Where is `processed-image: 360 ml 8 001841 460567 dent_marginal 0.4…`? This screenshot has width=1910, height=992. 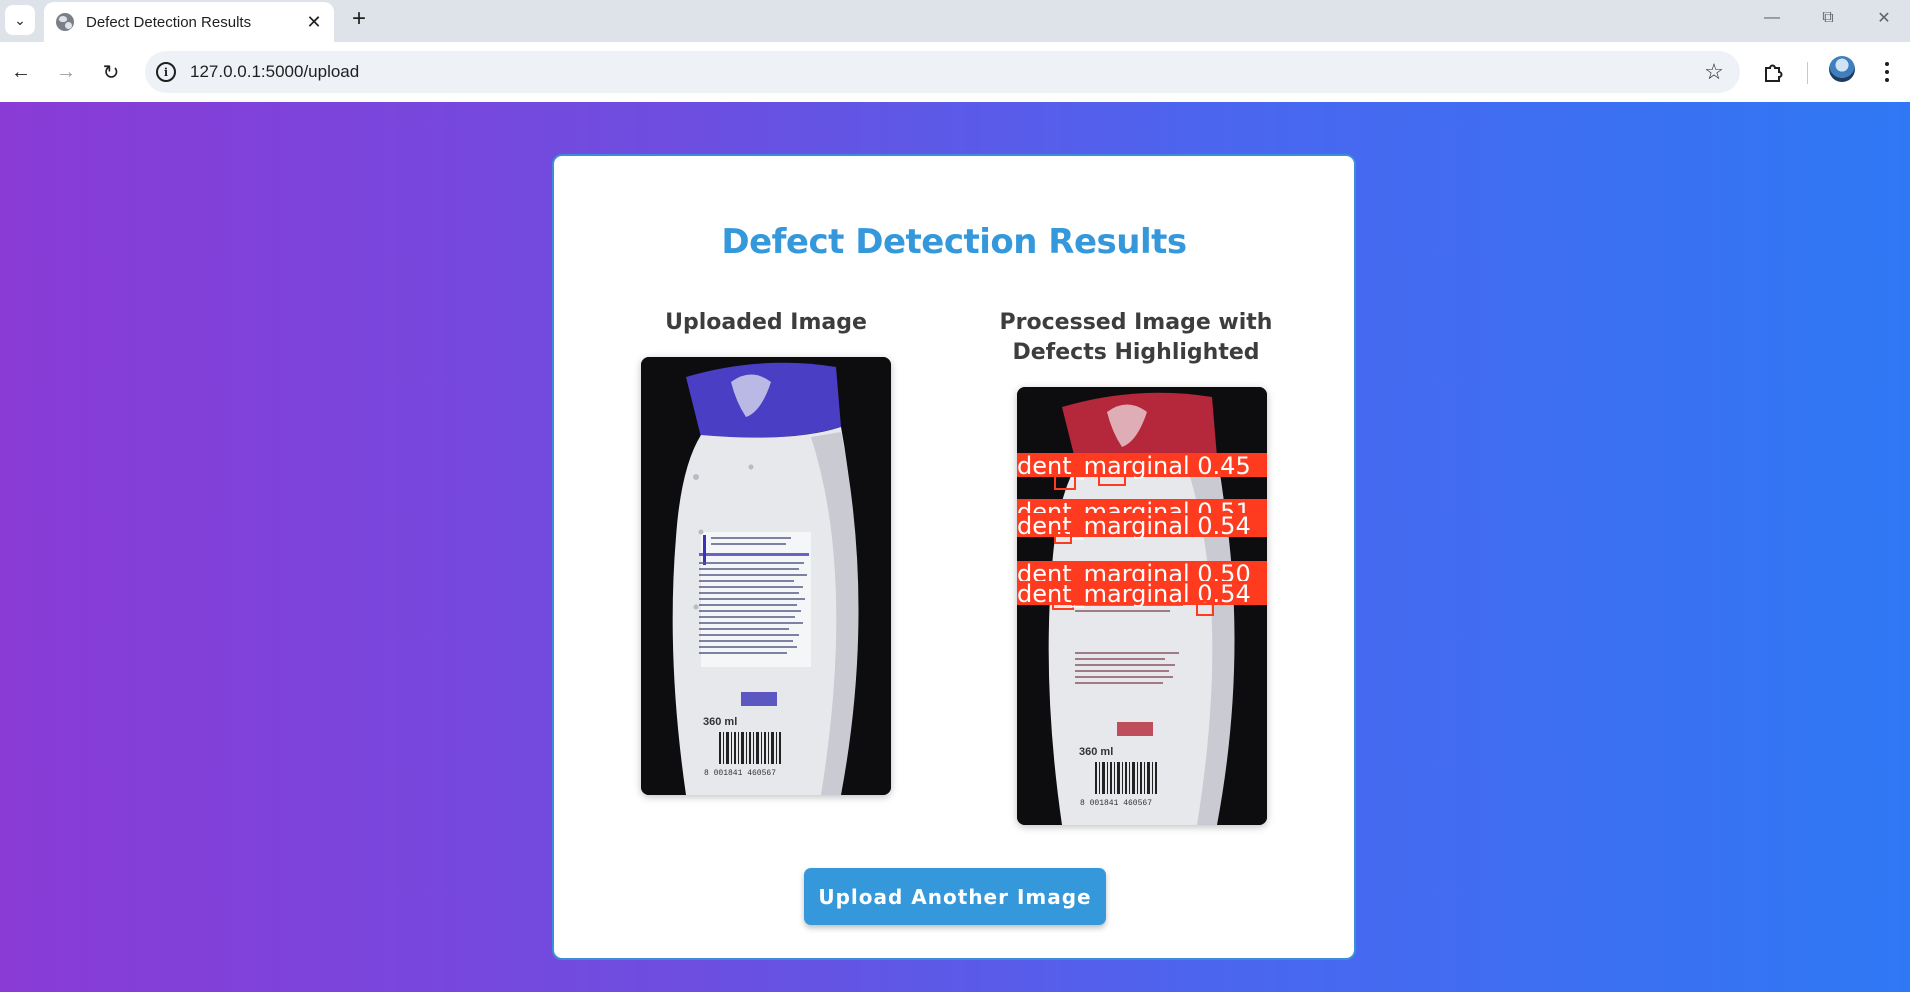 processed-image: 360 ml 8 001841 460567 dent_marginal 0.4… is located at coordinates (1142, 606).